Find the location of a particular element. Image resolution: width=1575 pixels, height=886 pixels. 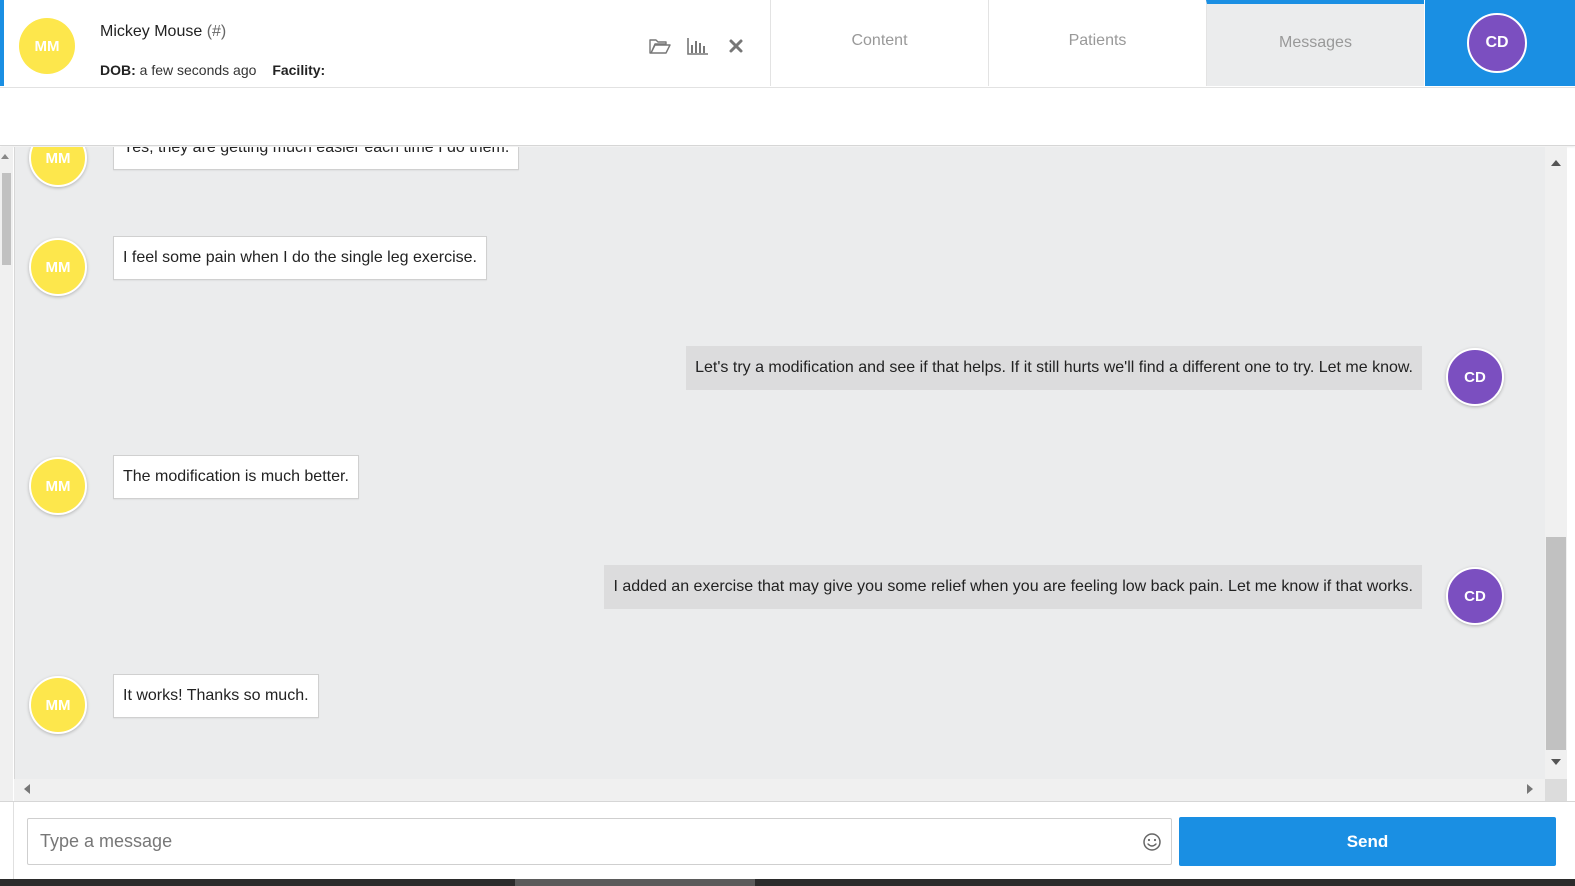

composer-left-edge is located at coordinates (7, 841).